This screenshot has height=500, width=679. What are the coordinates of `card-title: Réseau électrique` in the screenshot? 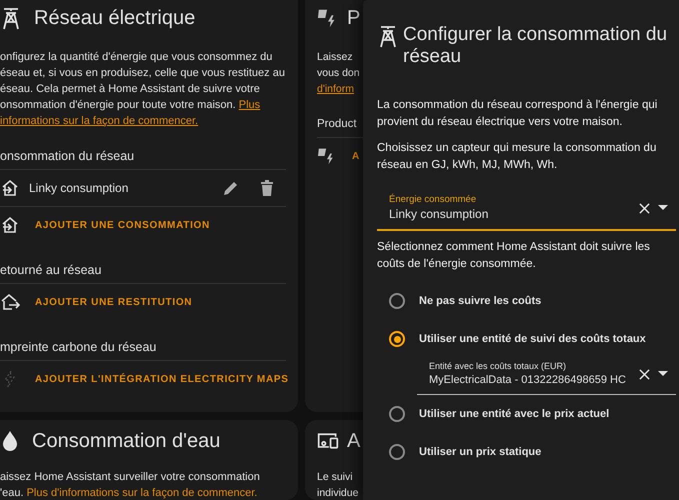 It's located at (115, 18).